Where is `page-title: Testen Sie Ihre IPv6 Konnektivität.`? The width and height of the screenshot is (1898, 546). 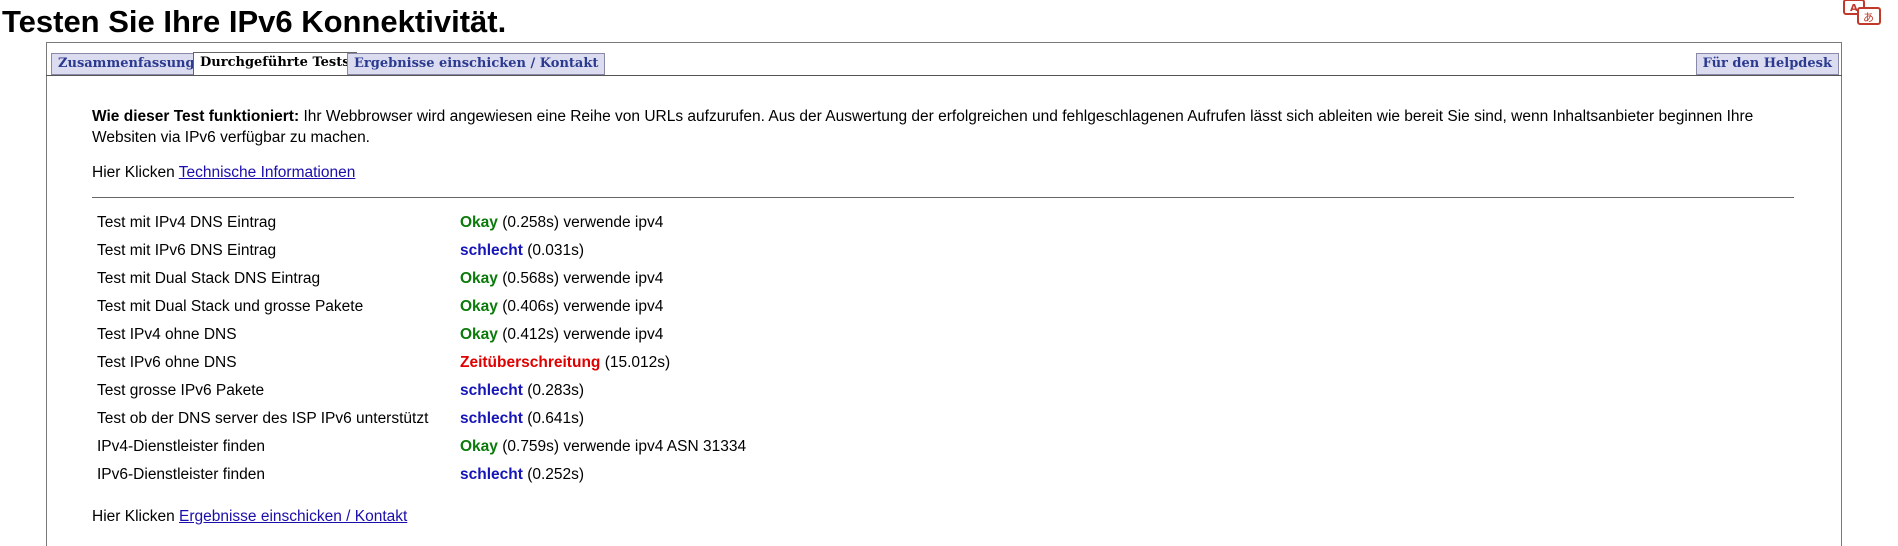
page-title: Testen Sie Ihre IPv6 Konnektivität. is located at coordinates (254, 21).